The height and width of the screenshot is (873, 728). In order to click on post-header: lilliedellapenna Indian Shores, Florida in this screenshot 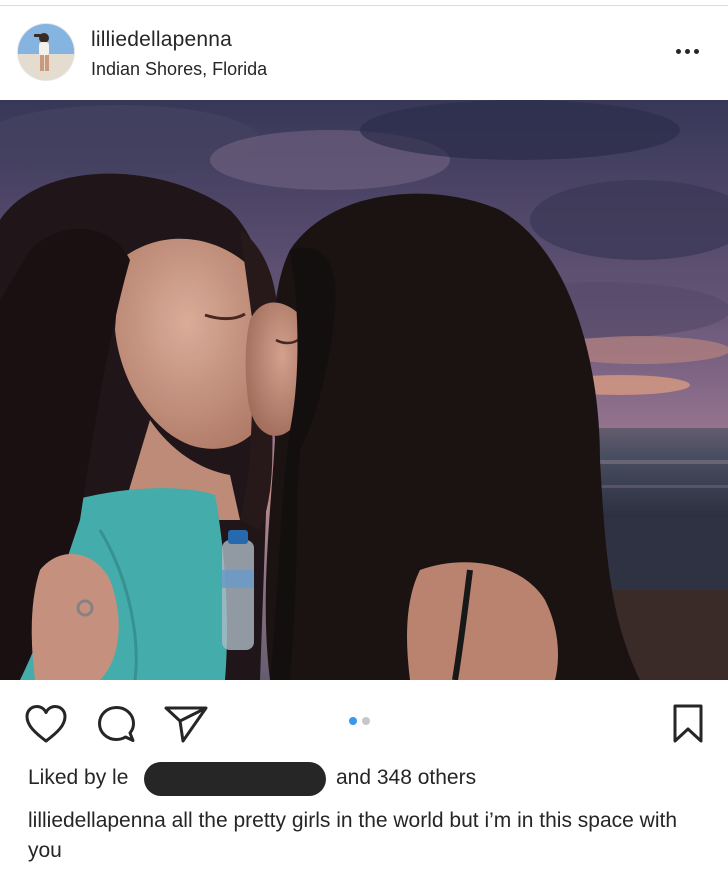, I will do `click(364, 53)`.